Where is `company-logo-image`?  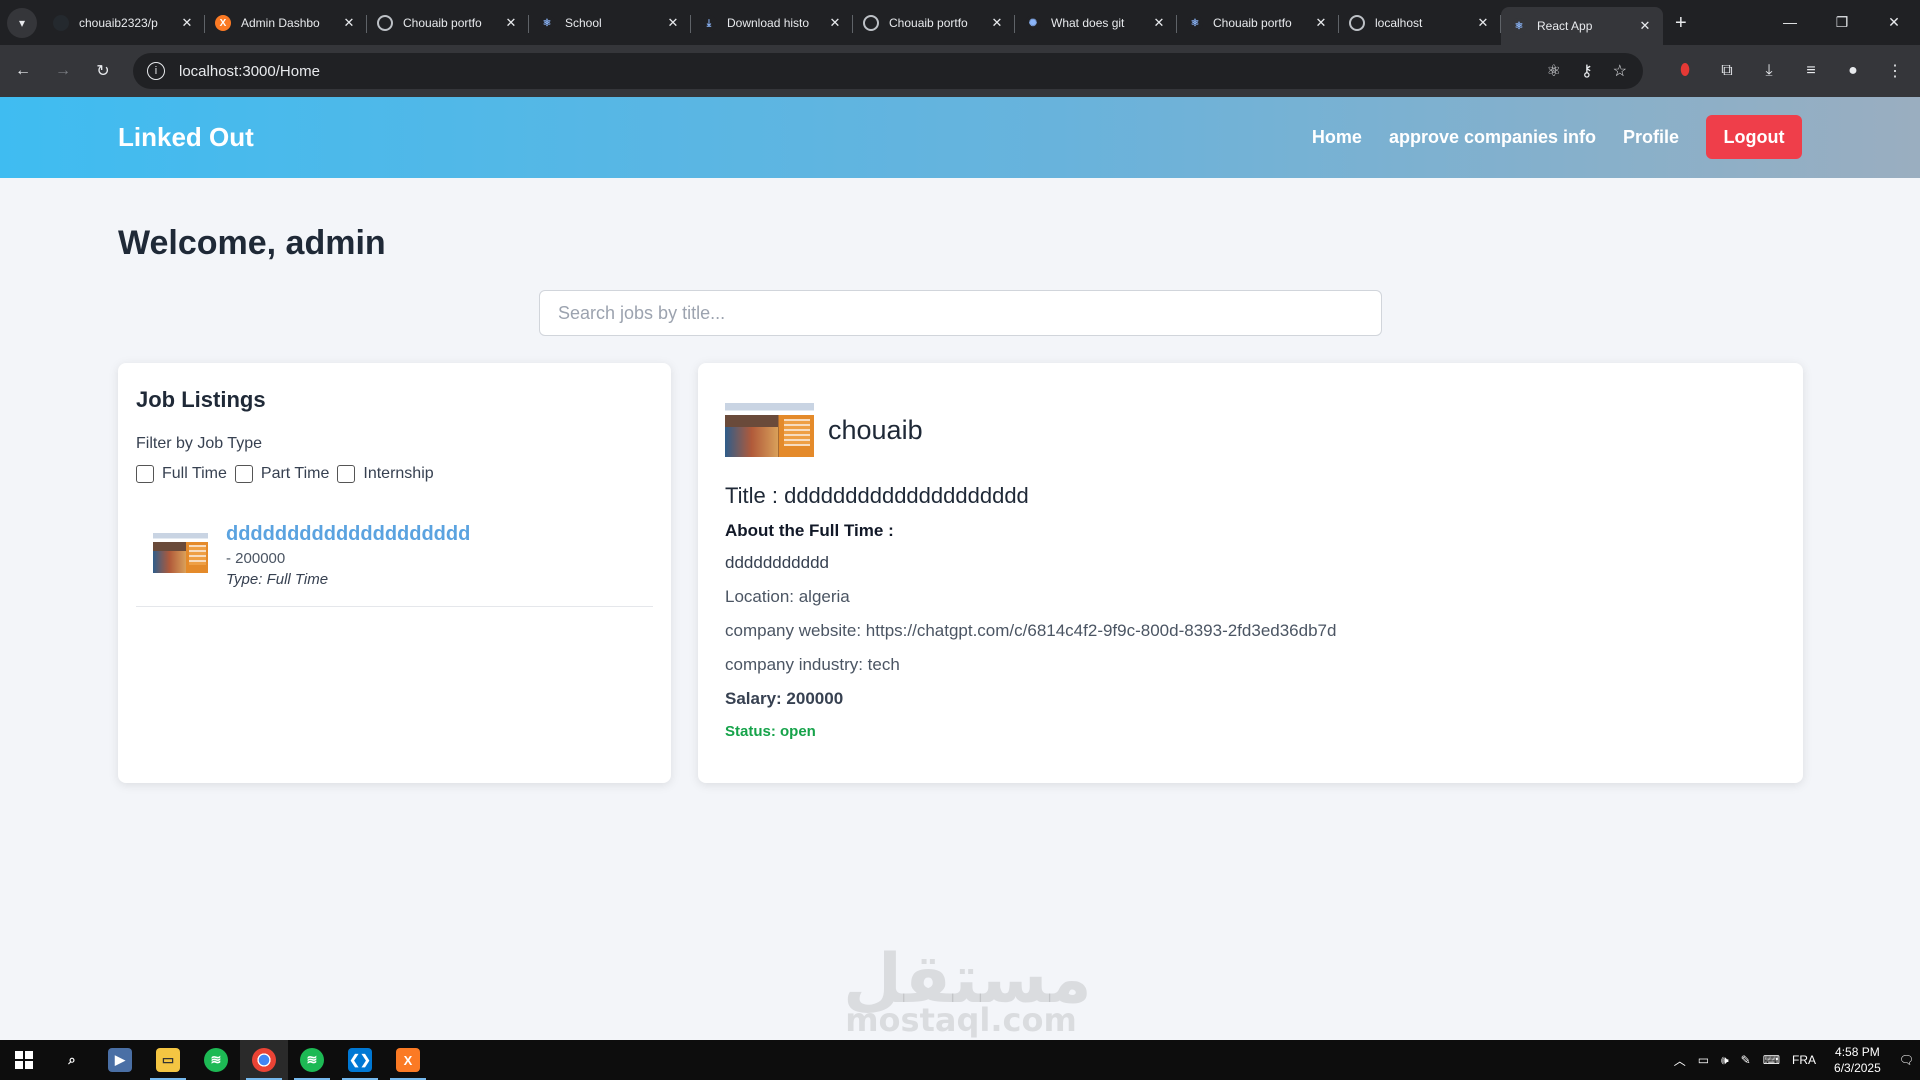
company-logo-image is located at coordinates (769, 430).